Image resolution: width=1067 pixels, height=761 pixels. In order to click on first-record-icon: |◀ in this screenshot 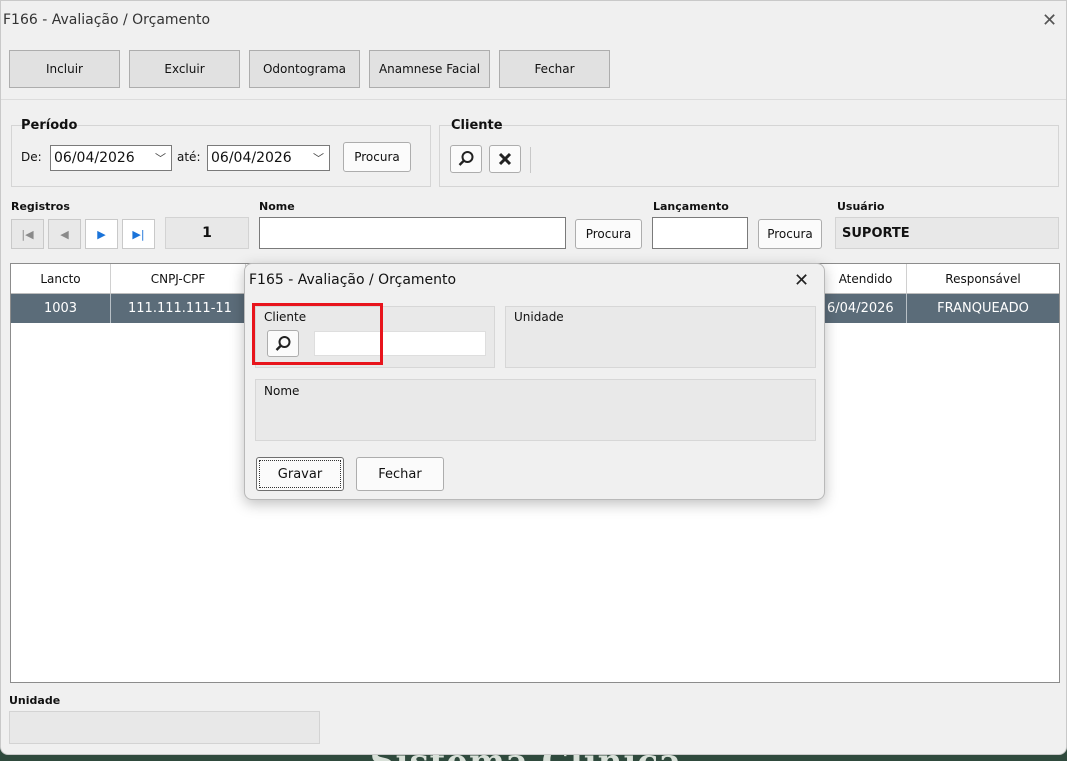, I will do `click(27, 234)`.